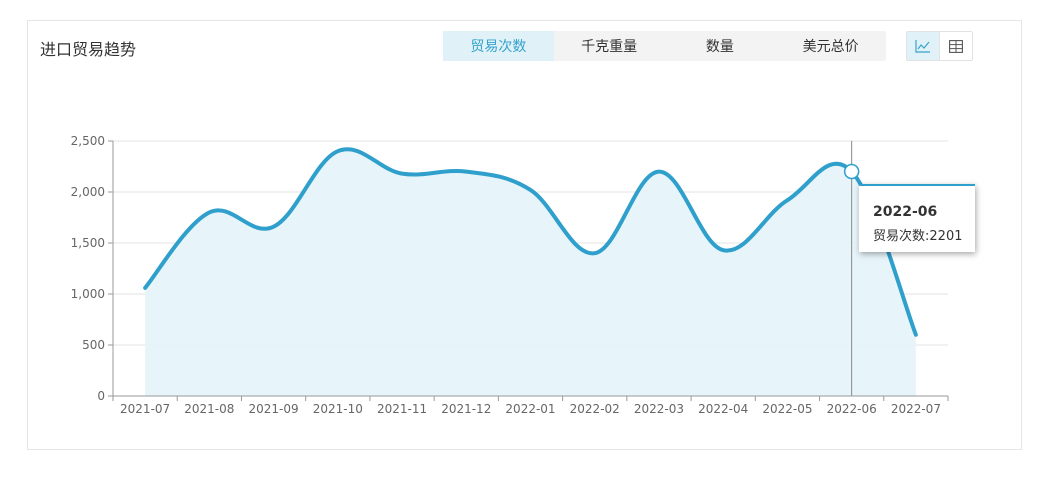 The height and width of the screenshot is (481, 1038). Describe the element at coordinates (852, 409) in the screenshot. I see `x-tick-label: 2022-06` at that location.